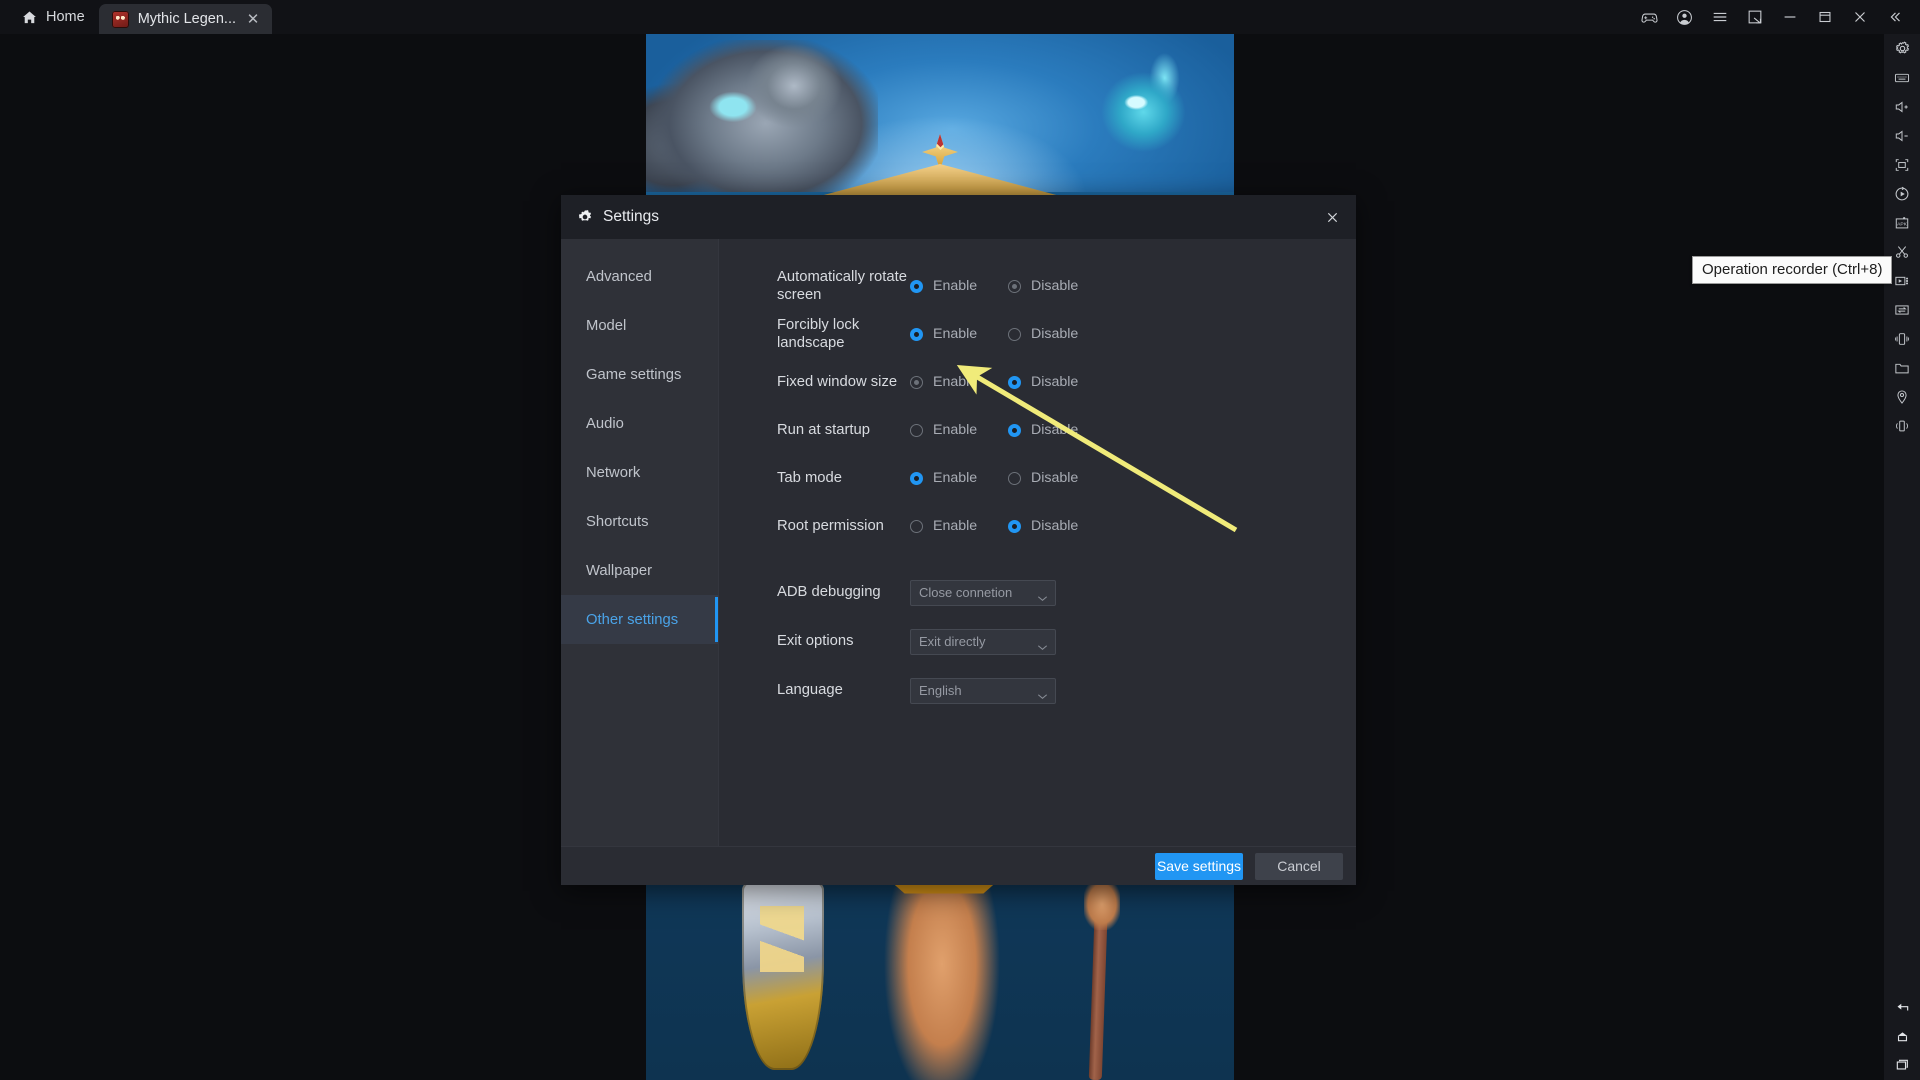 The image size is (1920, 1080). Describe the element at coordinates (619, 570) in the screenshot. I see `nav-label: Wallpaper` at that location.